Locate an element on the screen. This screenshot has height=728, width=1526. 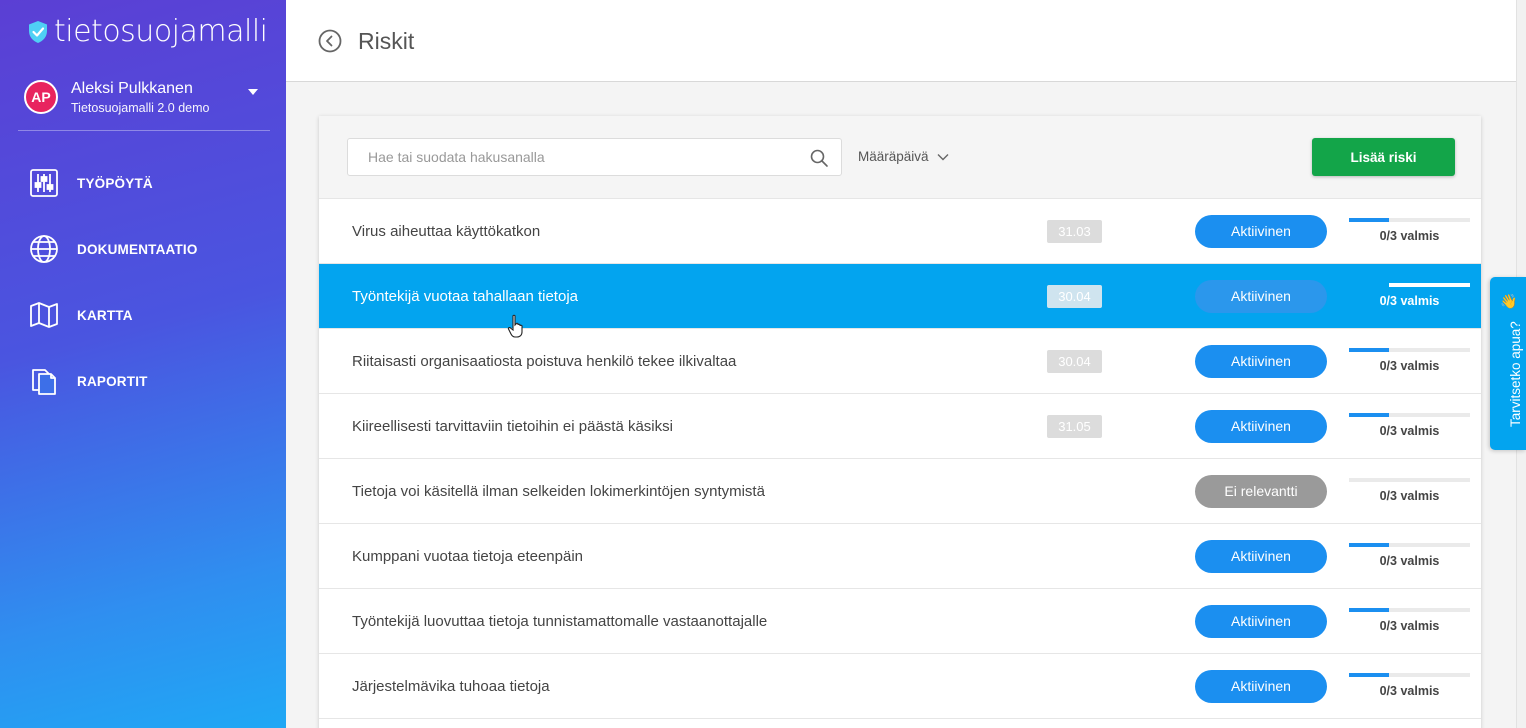
page-title: Riskit is located at coordinates (386, 41).